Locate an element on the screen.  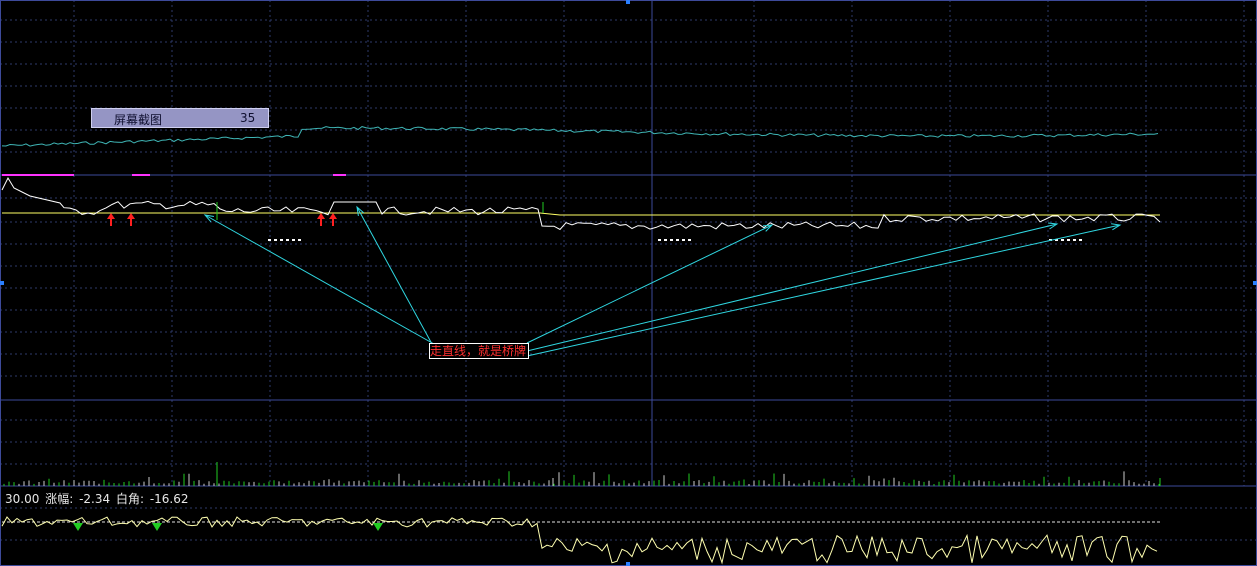
annotation-box: 走直线，就是桥牌 is located at coordinates (479, 351).